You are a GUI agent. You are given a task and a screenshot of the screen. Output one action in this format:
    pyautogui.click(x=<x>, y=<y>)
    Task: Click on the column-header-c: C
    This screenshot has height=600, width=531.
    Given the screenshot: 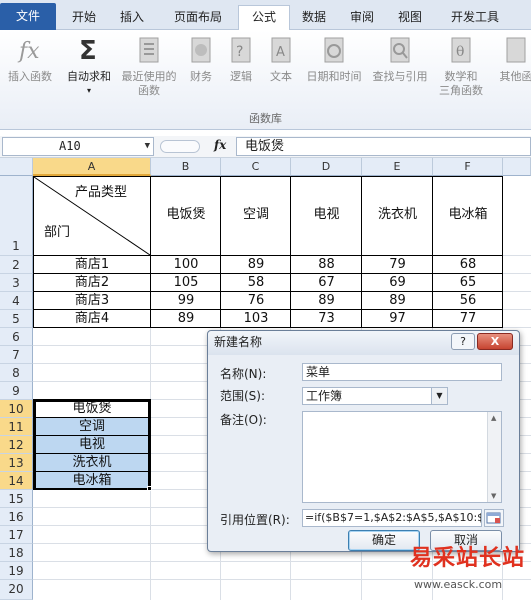 What is the action you would take?
    pyautogui.click(x=256, y=167)
    